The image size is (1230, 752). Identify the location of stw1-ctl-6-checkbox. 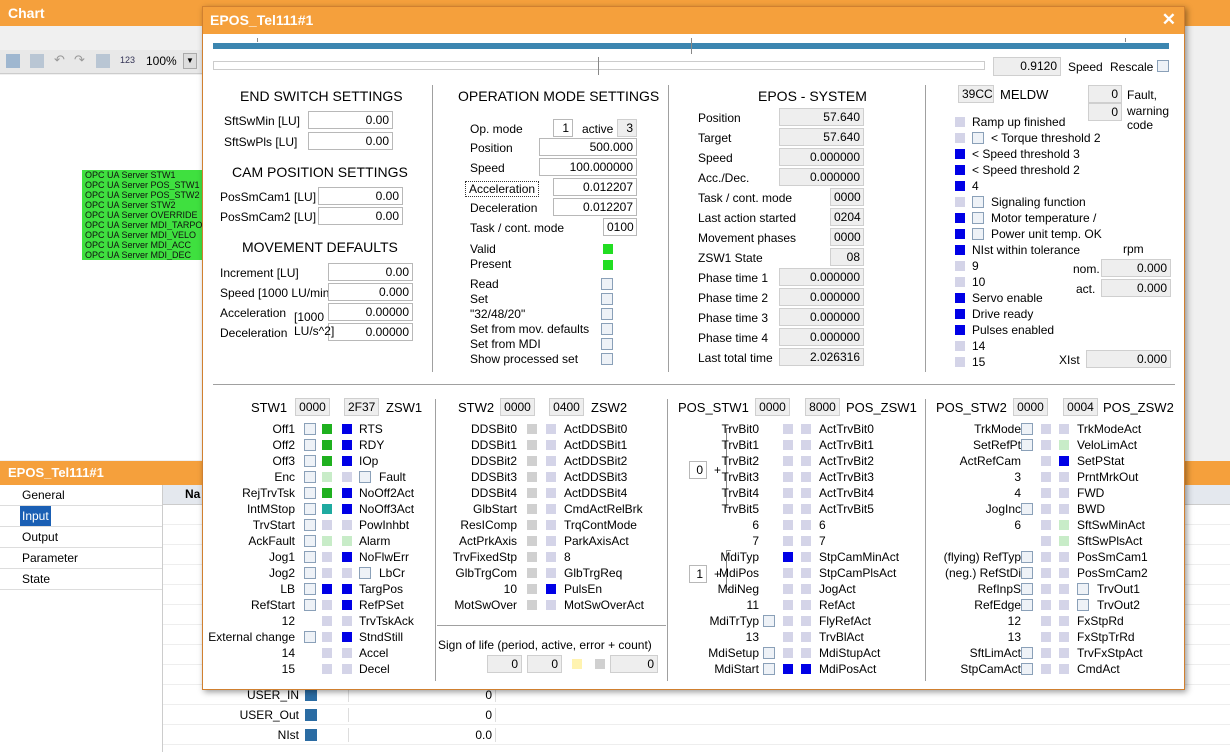
(310, 525).